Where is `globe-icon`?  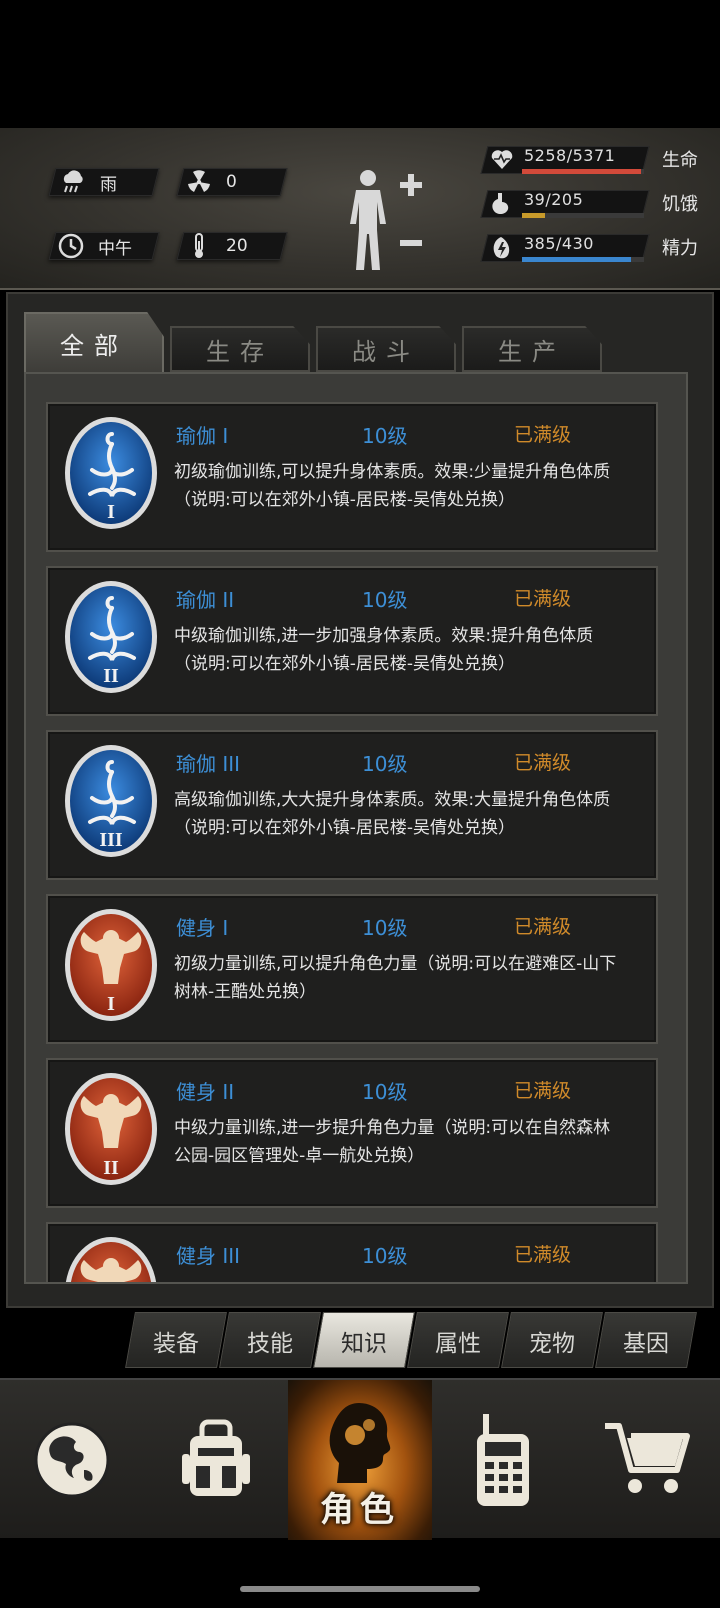
globe-icon is located at coordinates (72, 1460).